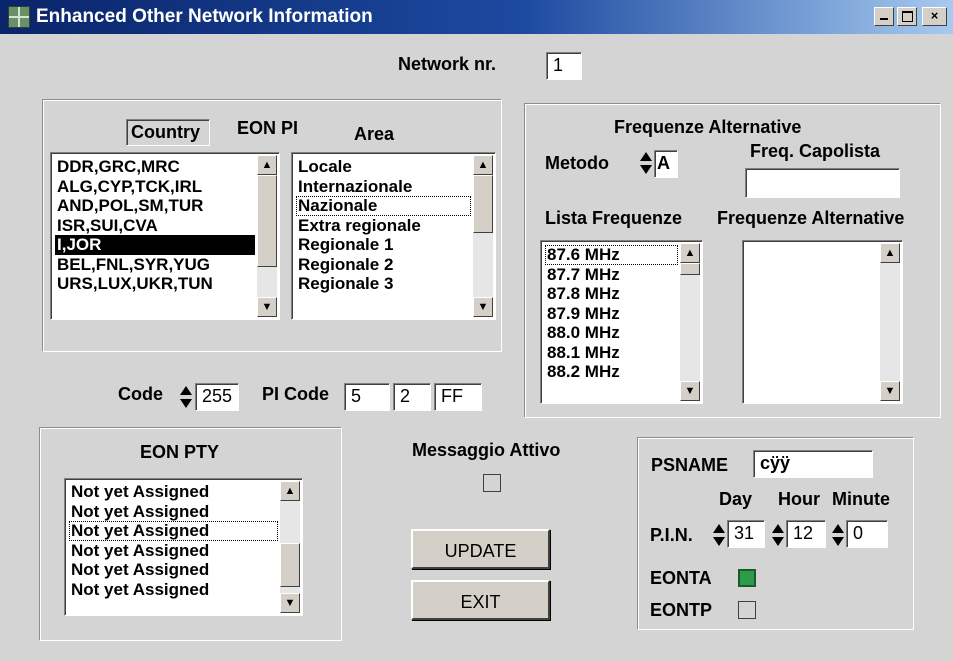 This screenshot has height=661, width=953. I want to click on capolista-field, so click(822, 183).